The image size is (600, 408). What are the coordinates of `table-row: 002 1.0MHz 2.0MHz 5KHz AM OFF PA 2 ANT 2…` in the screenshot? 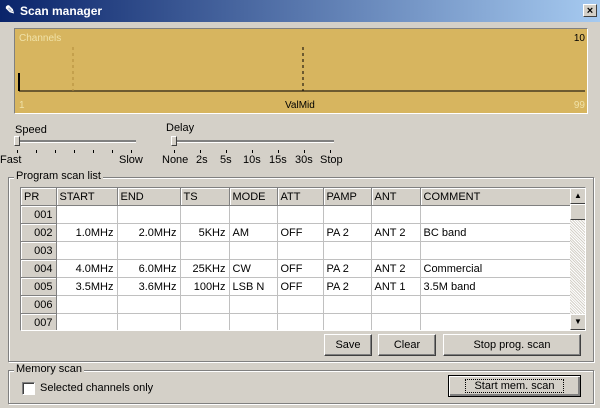 It's located at (296, 232).